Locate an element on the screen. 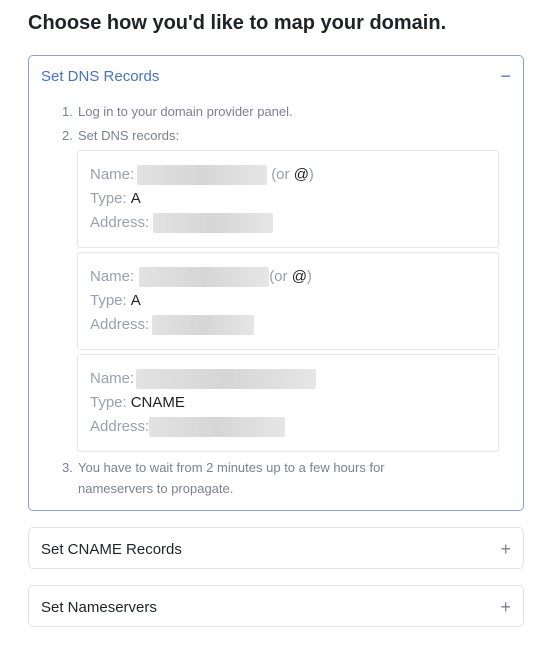  step-2: 2. Set DNS records: is located at coordinates (121, 135).